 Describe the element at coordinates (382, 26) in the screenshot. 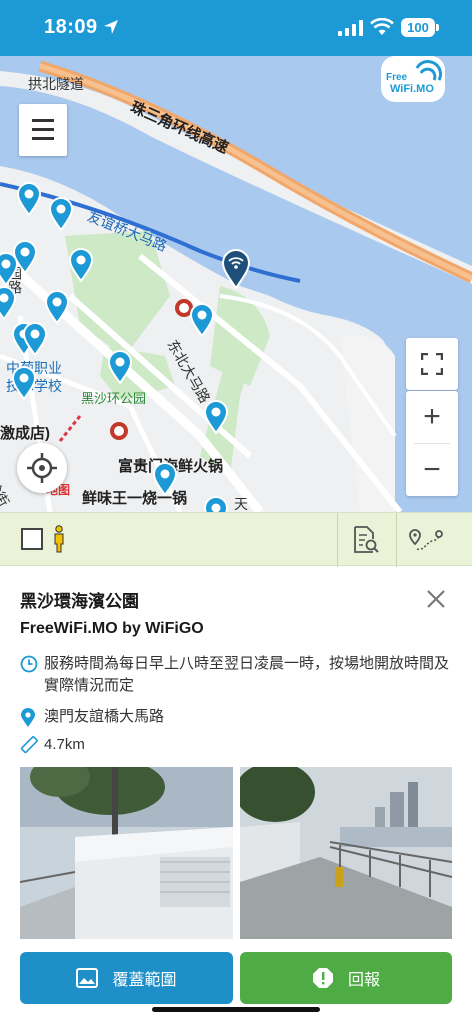

I see `wifi-status-icon` at that location.